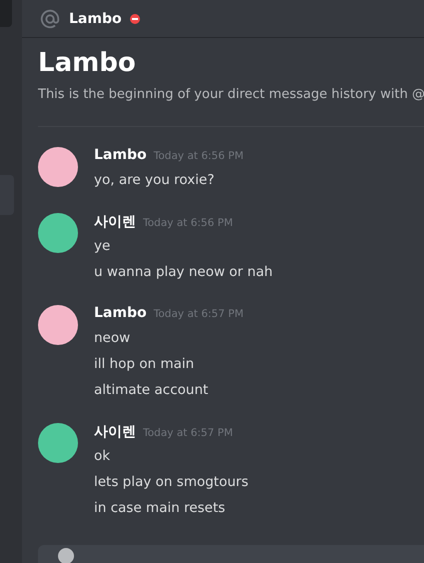 This screenshot has width=424, height=563. Describe the element at coordinates (231, 554) in the screenshot. I see `message-input-field` at that location.